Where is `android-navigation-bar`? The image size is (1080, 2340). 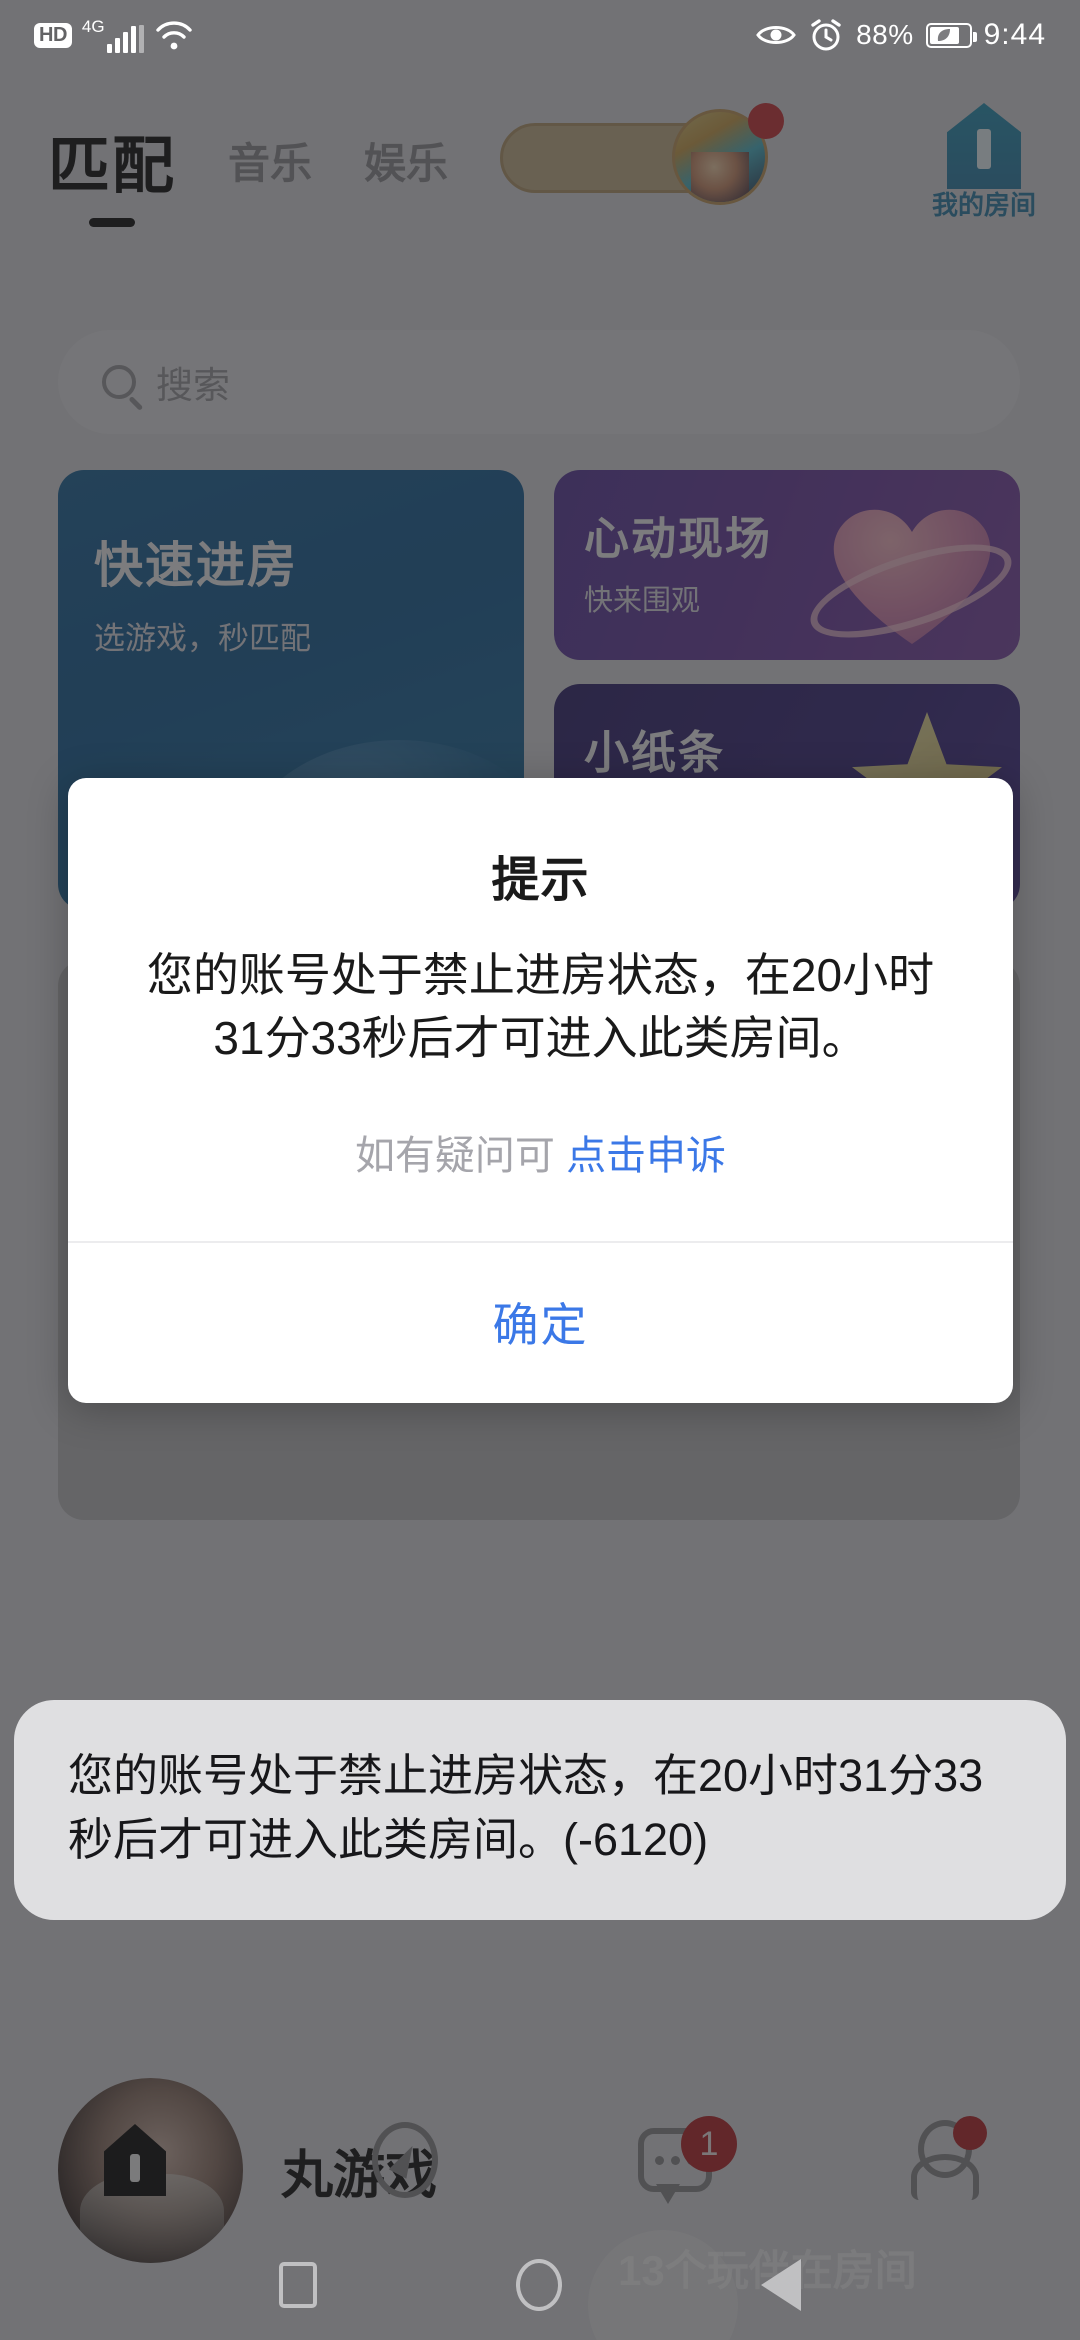 android-navigation-bar is located at coordinates (540, 2285).